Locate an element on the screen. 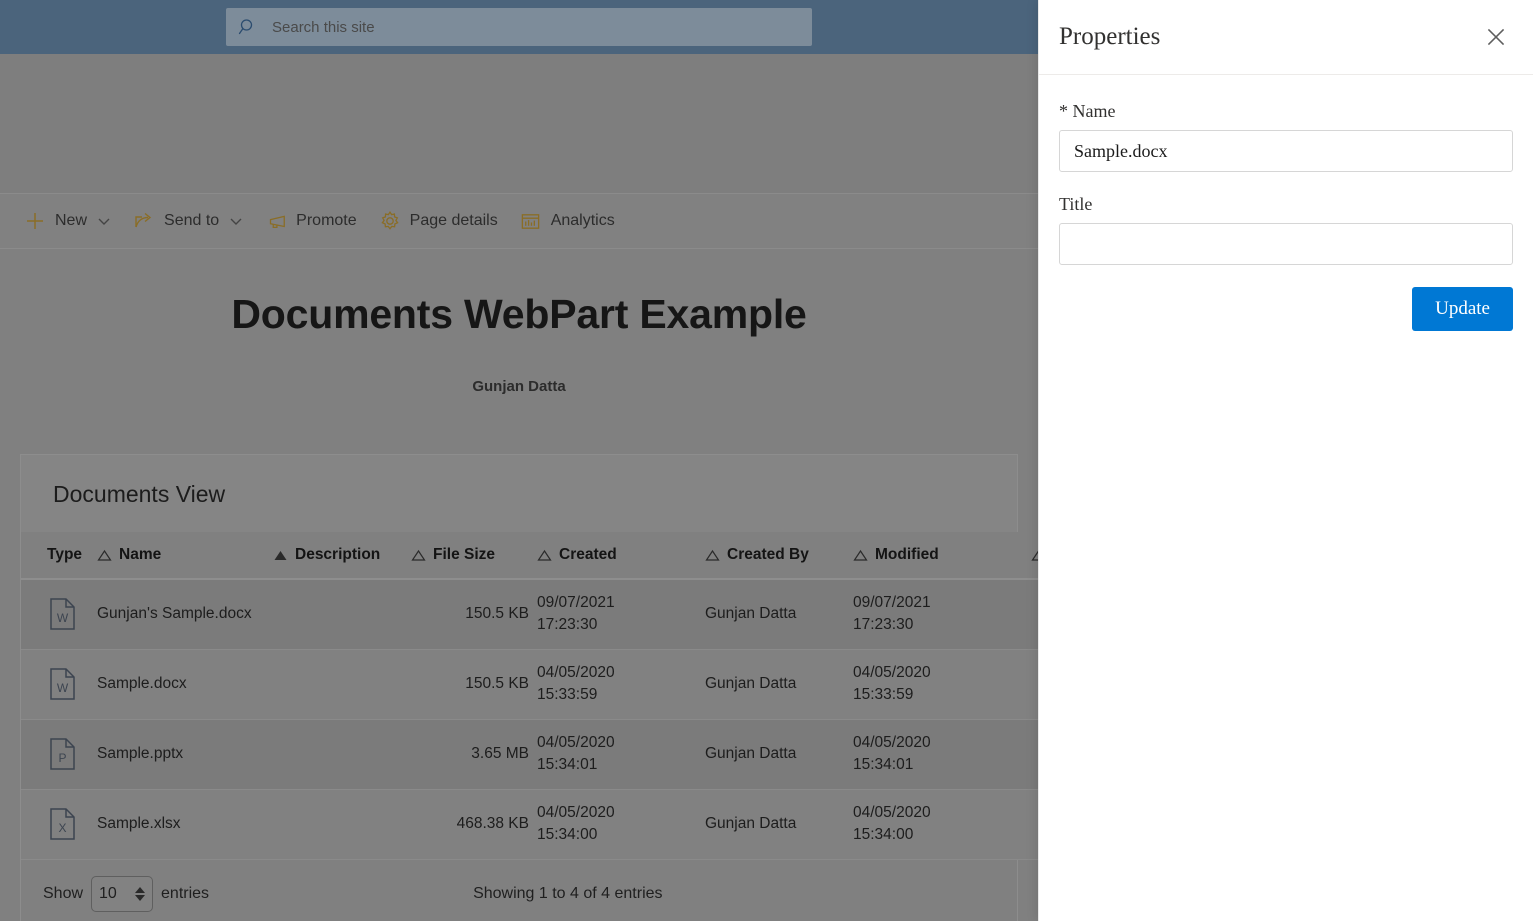 The image size is (1533, 921). column-header-modified: Modified is located at coordinates (942, 556).